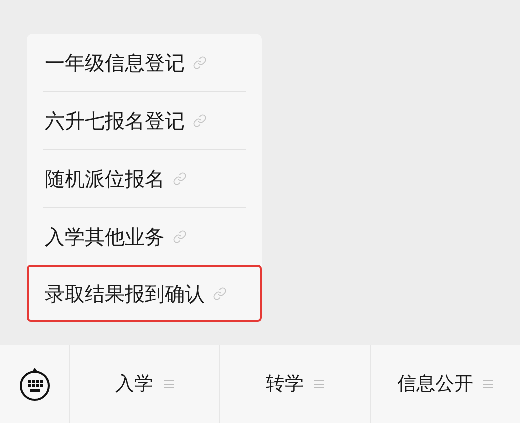  I want to click on menu-item: 入学其他业务, so click(144, 236).